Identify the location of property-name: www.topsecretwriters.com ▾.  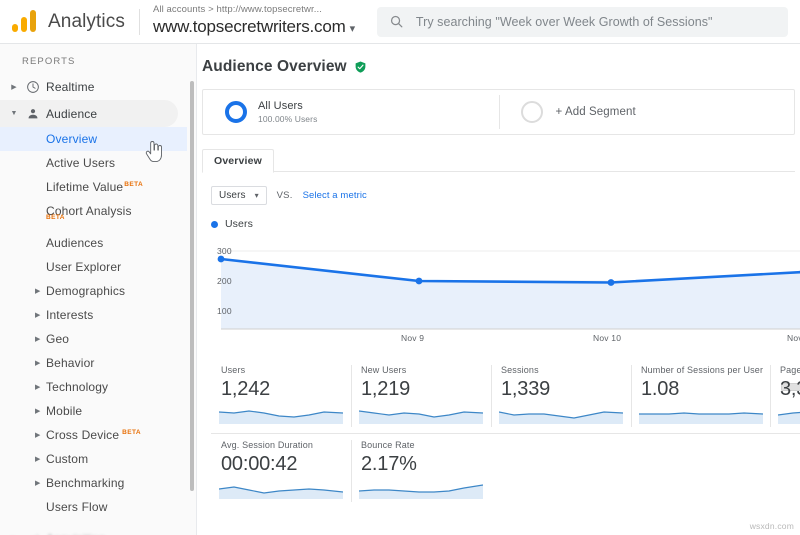
(254, 28).